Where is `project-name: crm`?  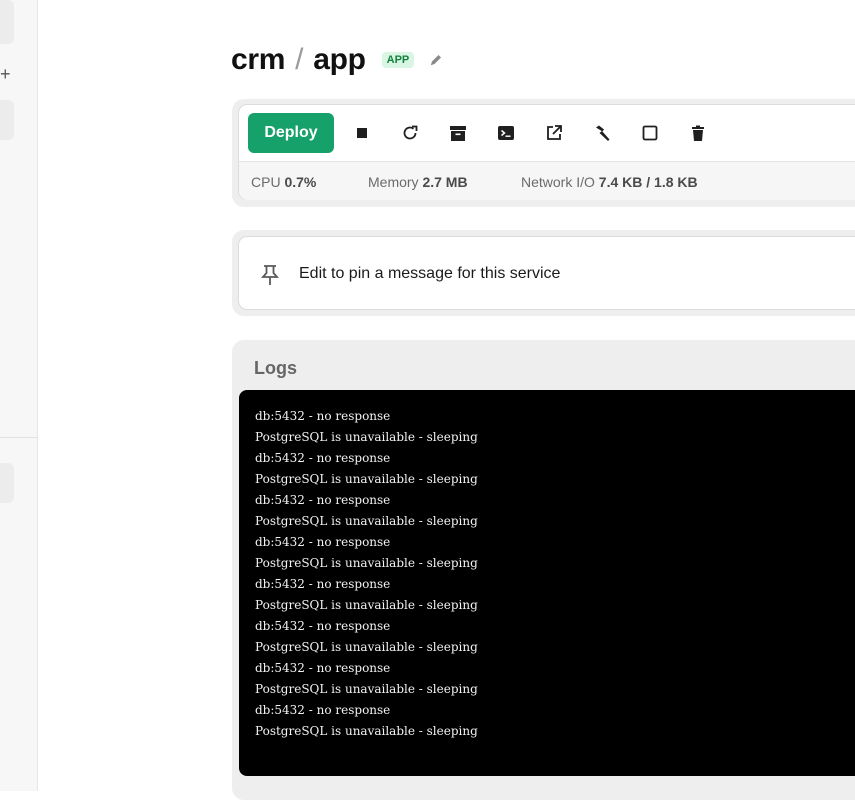 project-name: crm is located at coordinates (258, 59).